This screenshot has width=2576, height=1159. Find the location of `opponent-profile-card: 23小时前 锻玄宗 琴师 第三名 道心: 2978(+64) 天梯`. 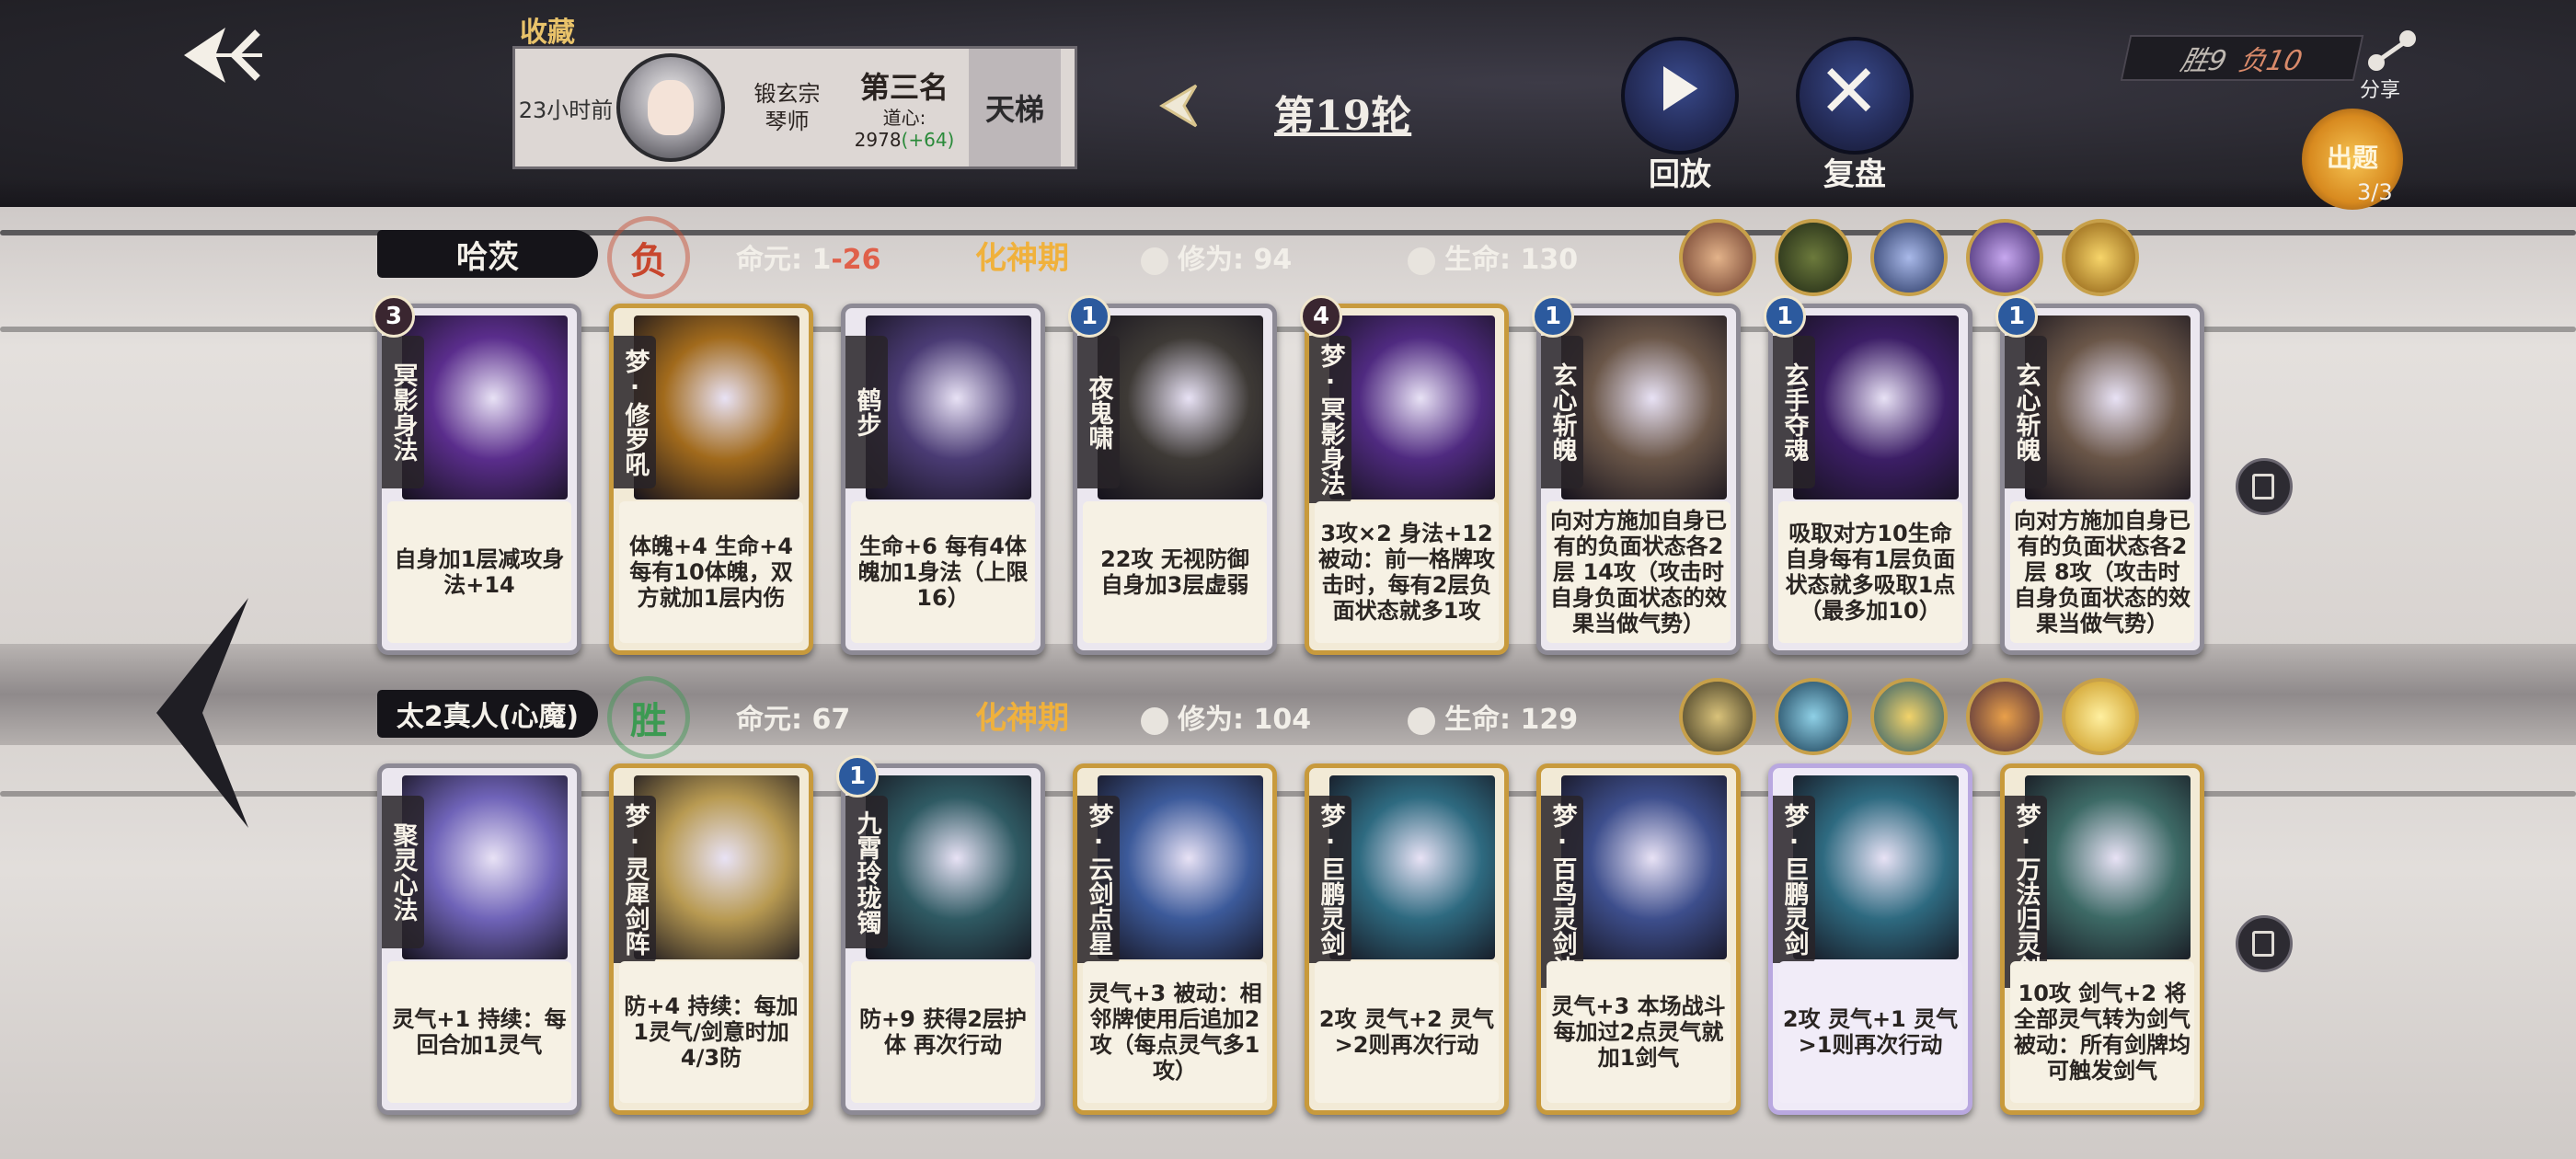

opponent-profile-card: 23小时前 锻玄宗 琴师 第三名 道心: 2978(+64) 天梯 is located at coordinates (794, 107).